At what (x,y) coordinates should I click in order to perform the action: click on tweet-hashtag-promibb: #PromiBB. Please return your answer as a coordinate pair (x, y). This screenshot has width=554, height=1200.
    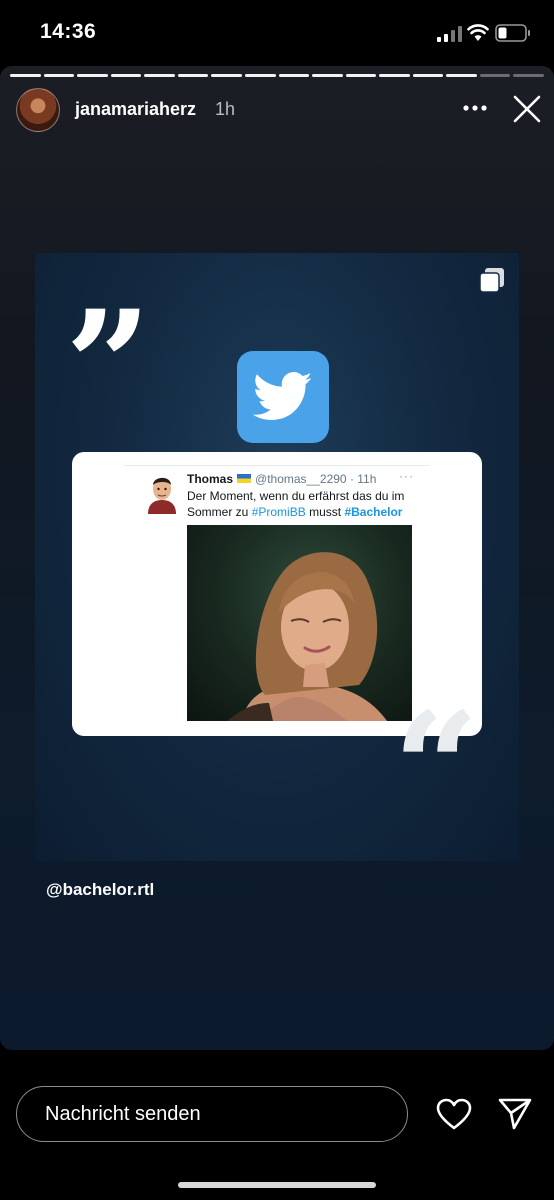
    Looking at the image, I should click on (278, 512).